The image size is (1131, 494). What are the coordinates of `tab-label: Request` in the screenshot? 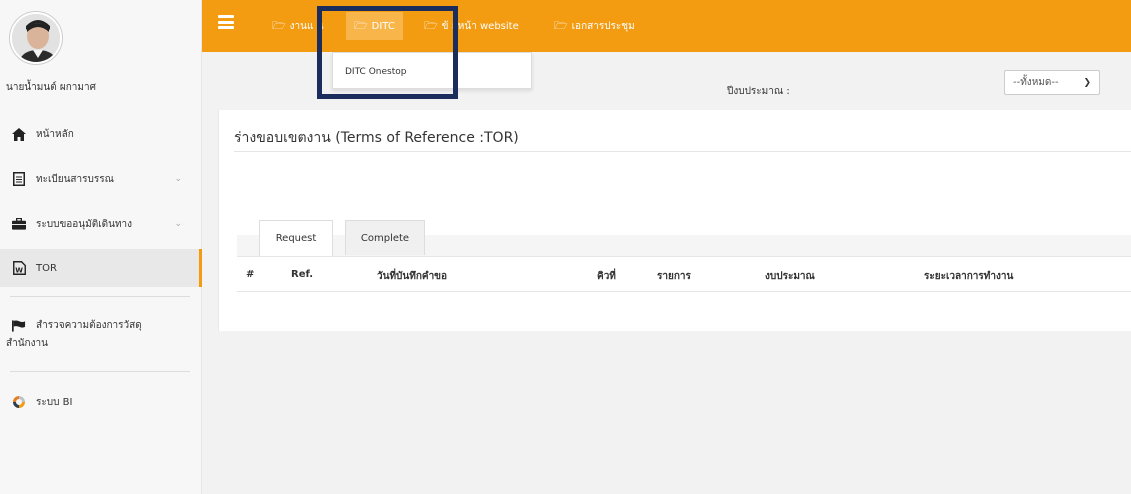 It's located at (296, 238).